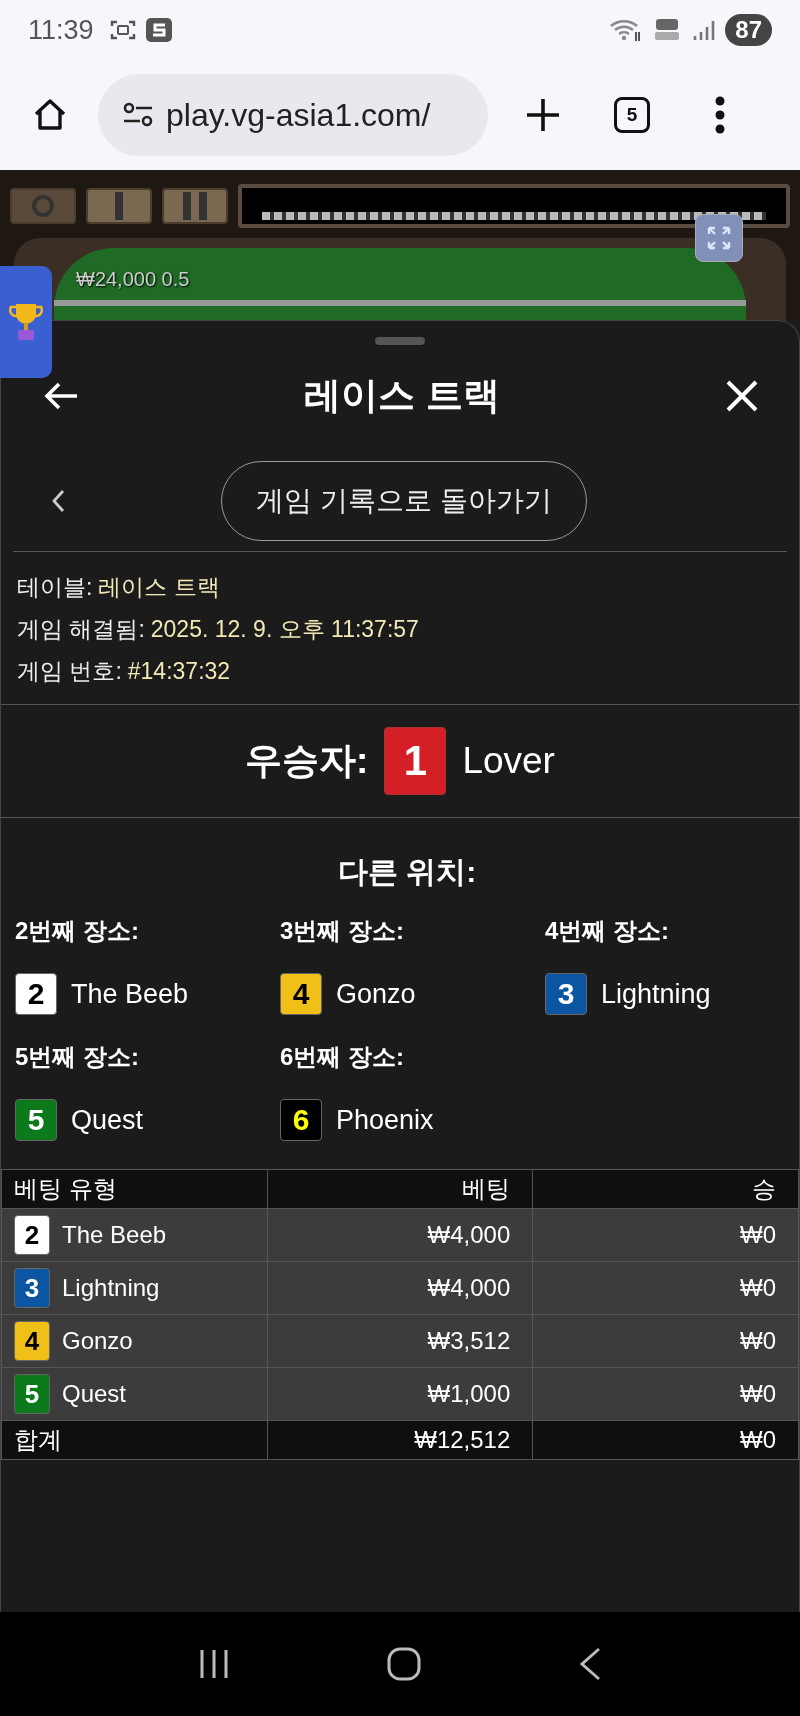 The height and width of the screenshot is (1716, 800). What do you see at coordinates (400, 1440) in the screenshot?
I see `table-cell: ₩12,512` at bounding box center [400, 1440].